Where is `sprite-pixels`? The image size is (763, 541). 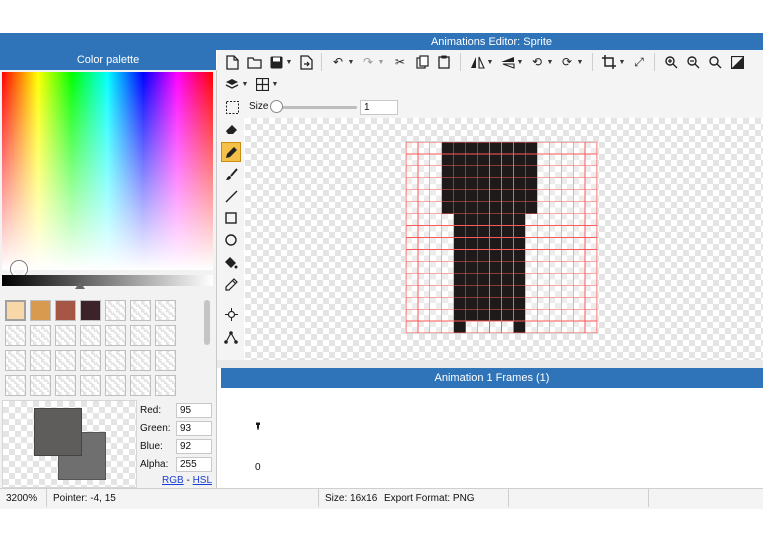 sprite-pixels is located at coordinates (501, 237).